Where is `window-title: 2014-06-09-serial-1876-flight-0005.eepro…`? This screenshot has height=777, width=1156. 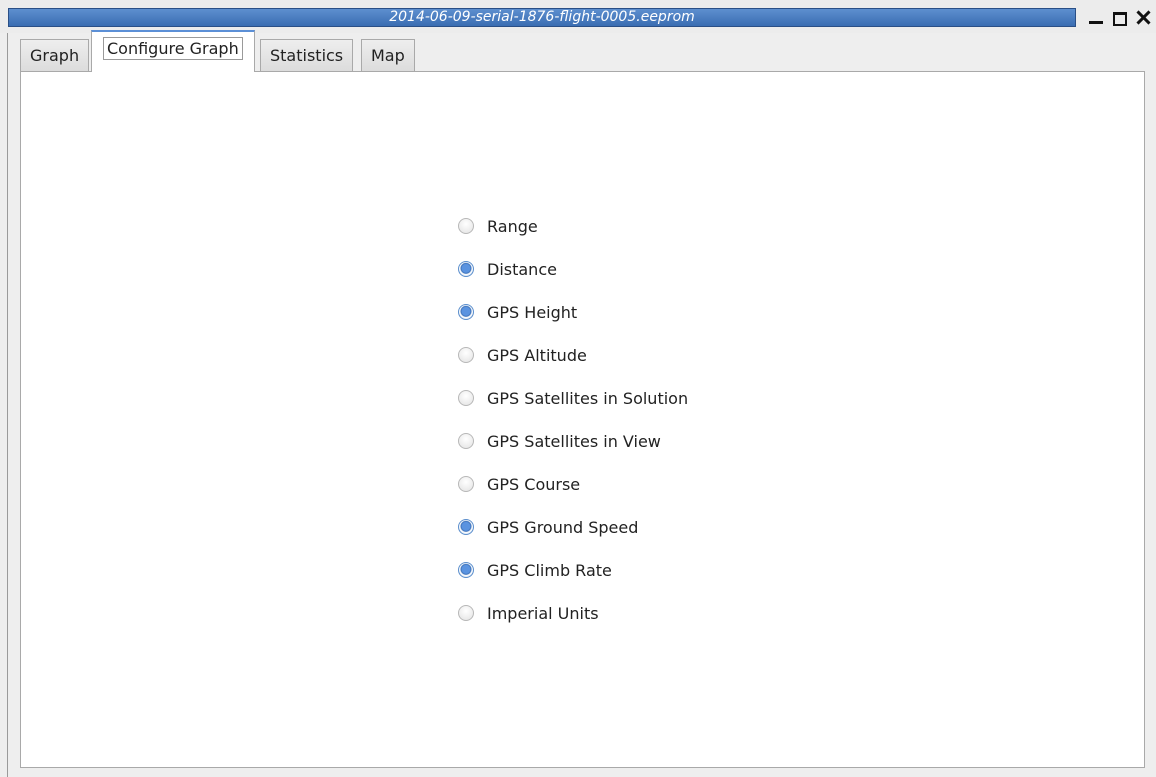
window-title: 2014-06-09-serial-1876-flight-0005.eepro… is located at coordinates (542, 17).